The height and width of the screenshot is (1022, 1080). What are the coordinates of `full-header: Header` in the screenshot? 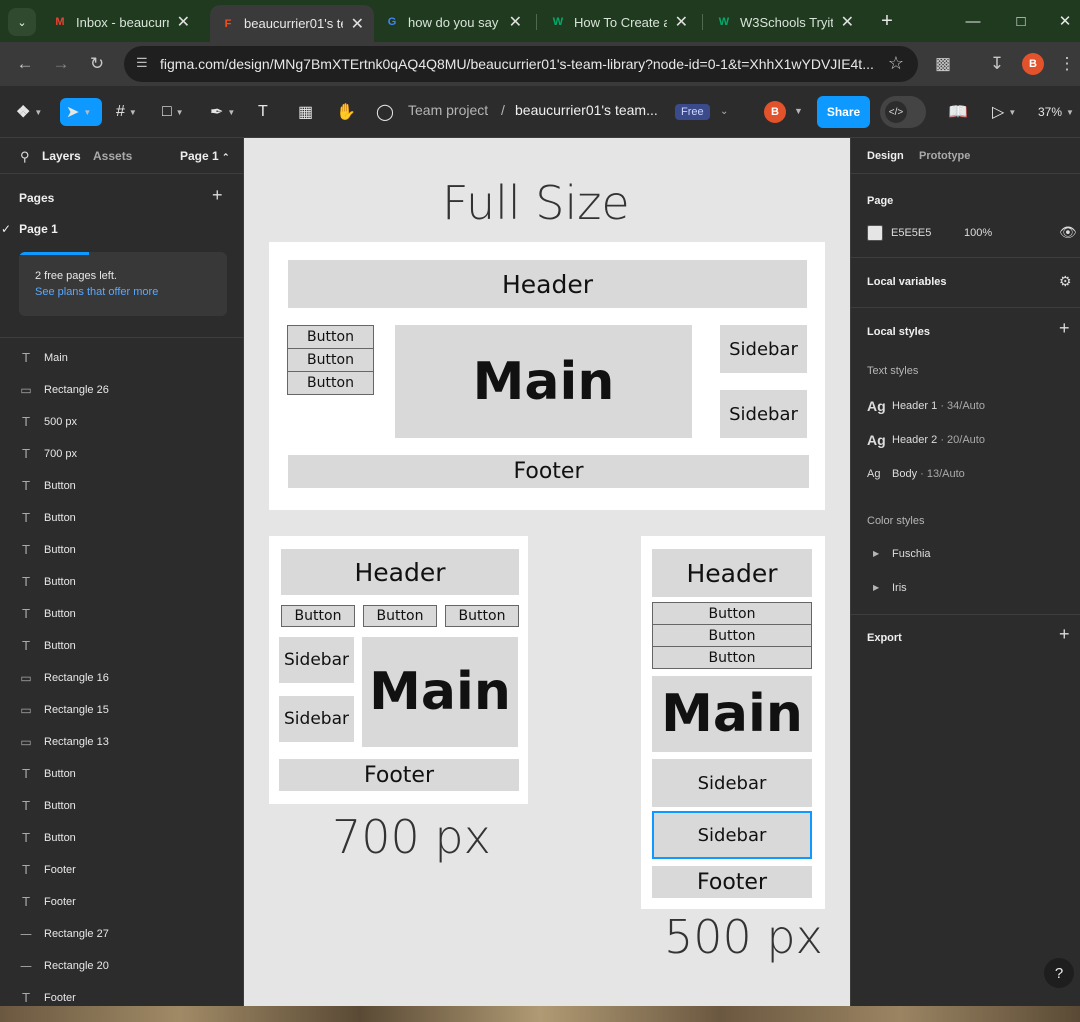 It's located at (547, 284).